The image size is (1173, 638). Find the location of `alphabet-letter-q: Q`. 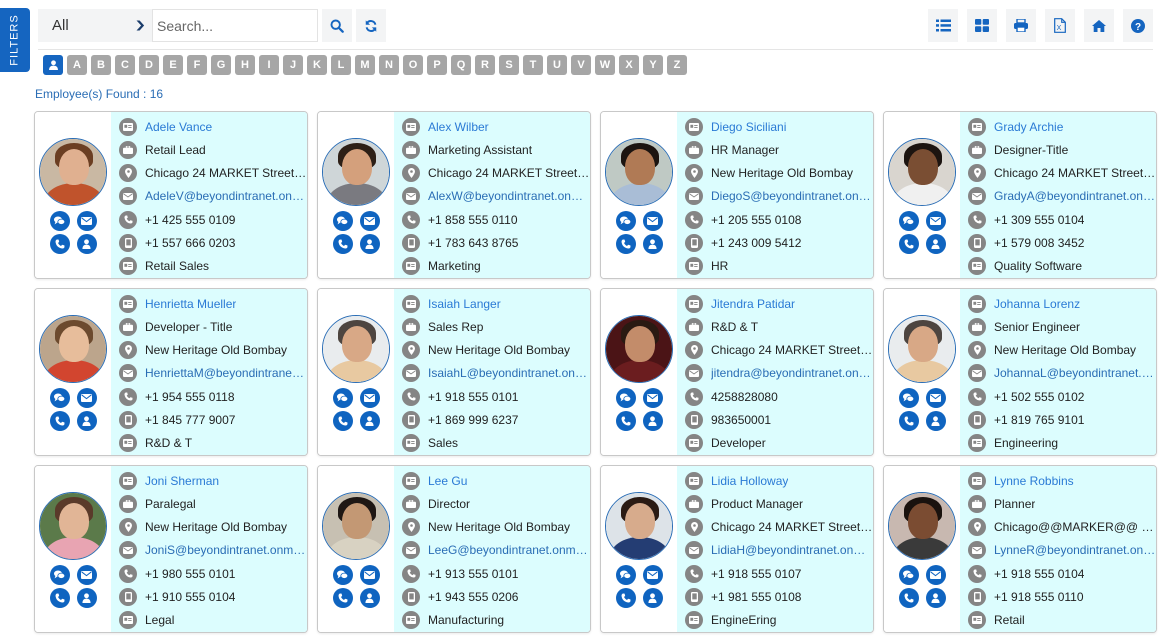

alphabet-letter-q: Q is located at coordinates (461, 65).